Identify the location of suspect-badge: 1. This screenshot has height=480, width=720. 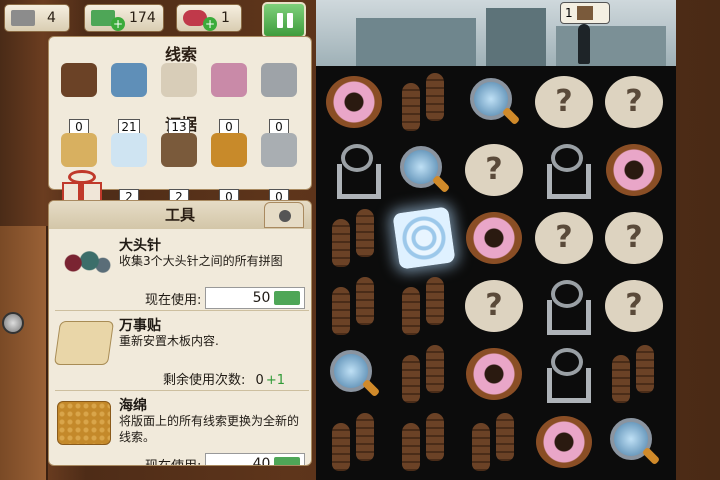
(585, 13).